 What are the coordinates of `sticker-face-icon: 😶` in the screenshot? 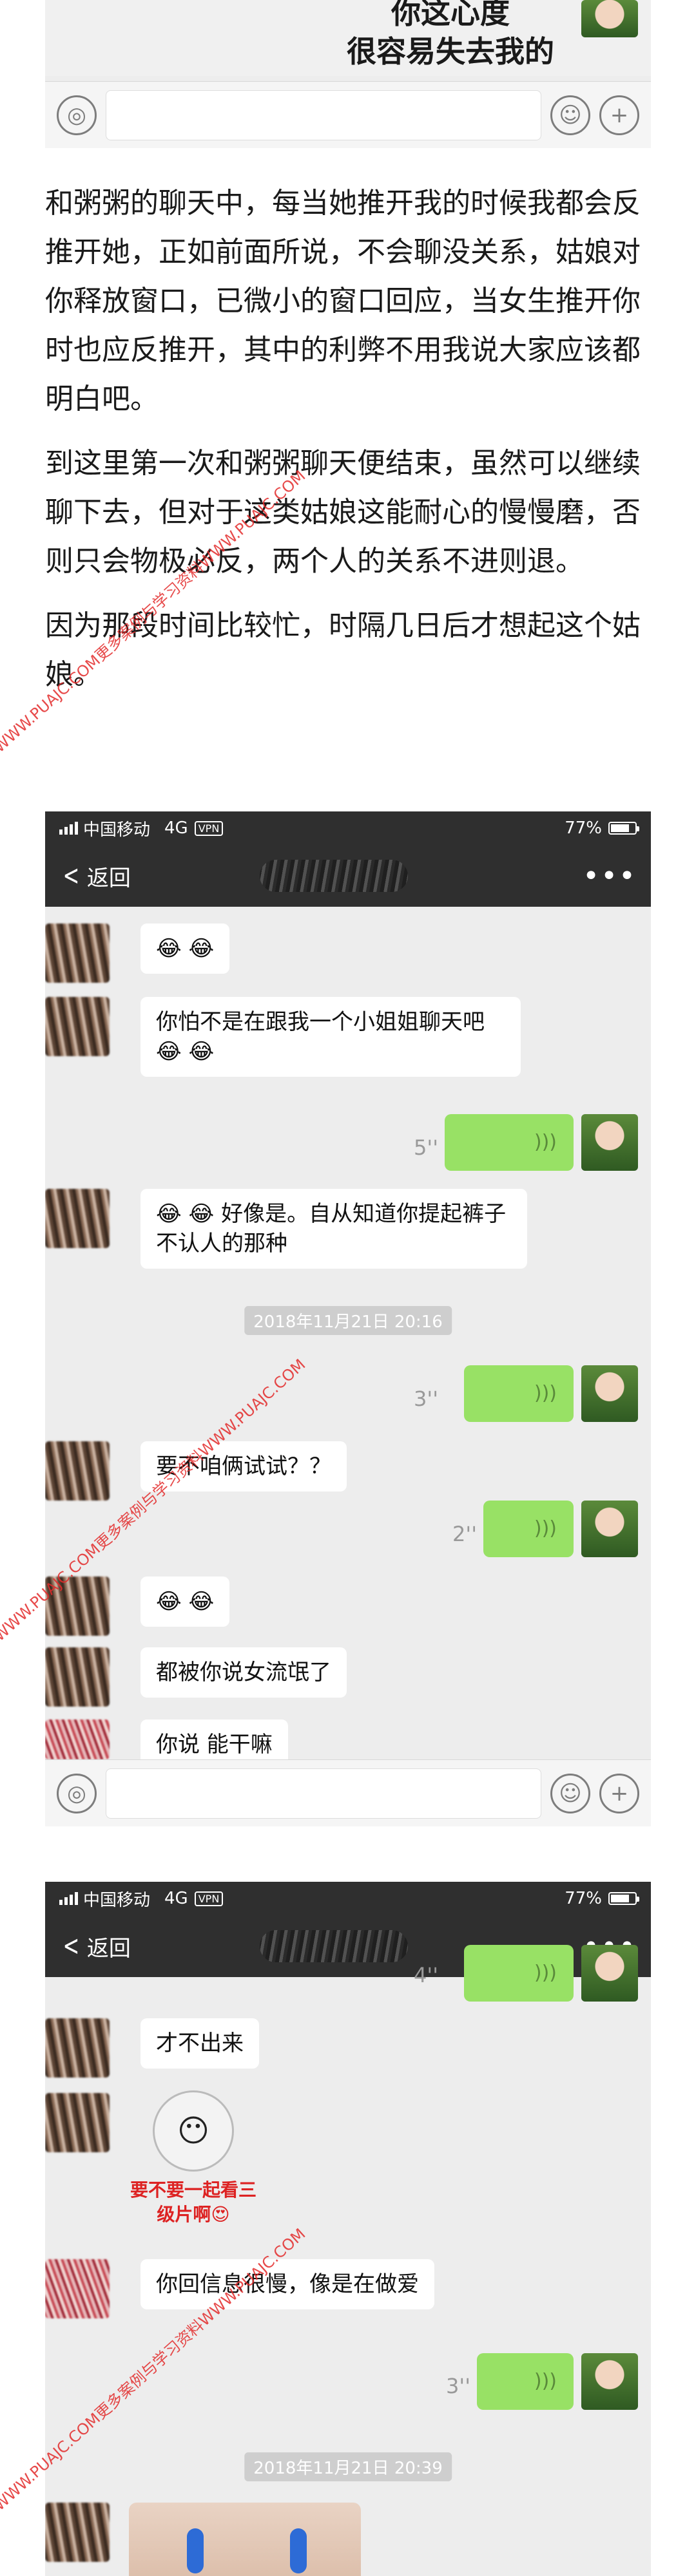 It's located at (193, 2131).